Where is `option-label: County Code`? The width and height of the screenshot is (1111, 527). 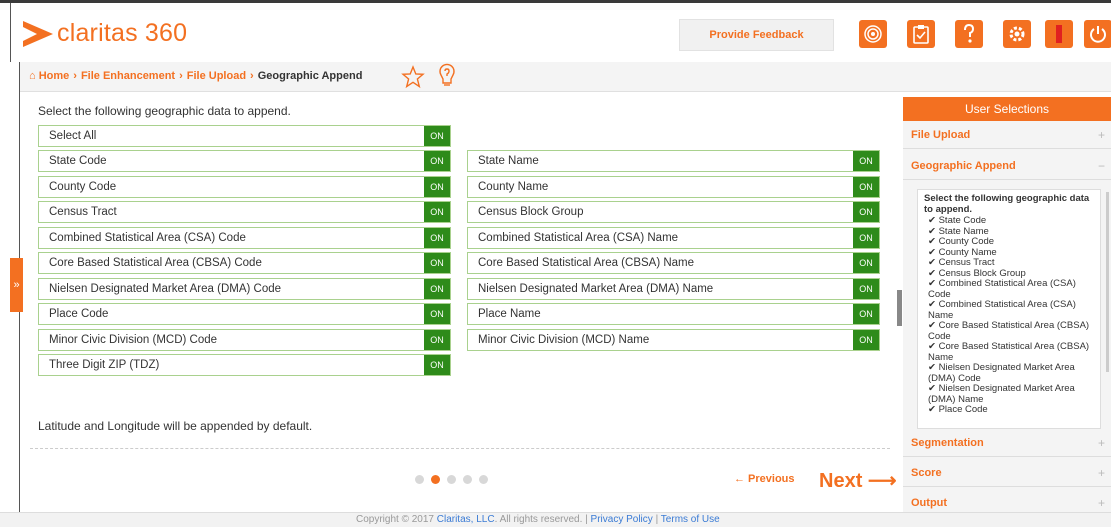
option-label: County Code is located at coordinates (83, 187).